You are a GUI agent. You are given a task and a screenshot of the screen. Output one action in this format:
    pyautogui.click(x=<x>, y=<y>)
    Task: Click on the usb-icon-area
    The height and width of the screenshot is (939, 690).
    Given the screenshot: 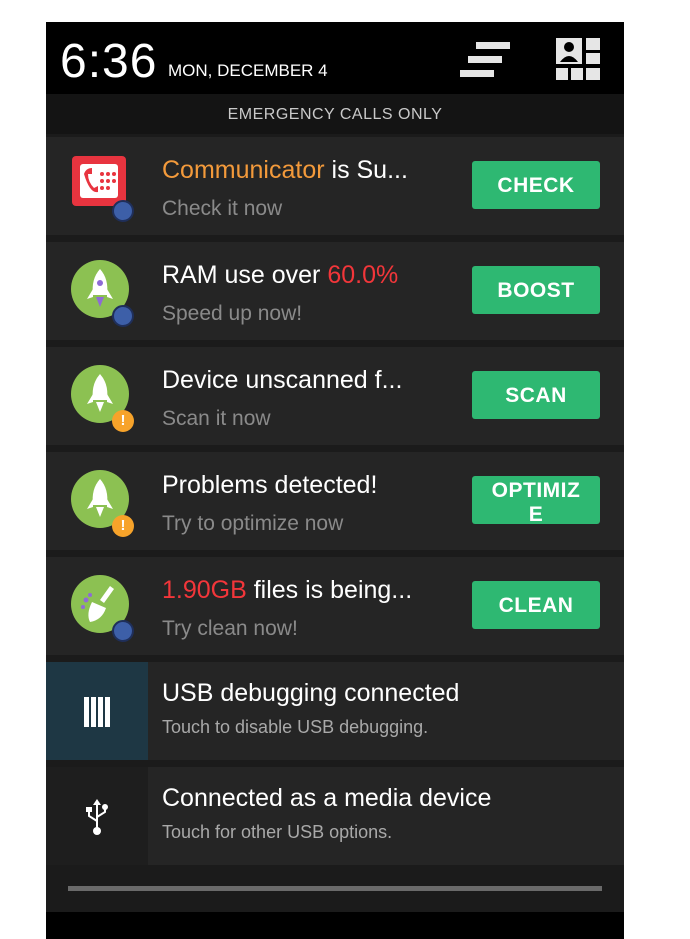 What is the action you would take?
    pyautogui.click(x=97, y=816)
    